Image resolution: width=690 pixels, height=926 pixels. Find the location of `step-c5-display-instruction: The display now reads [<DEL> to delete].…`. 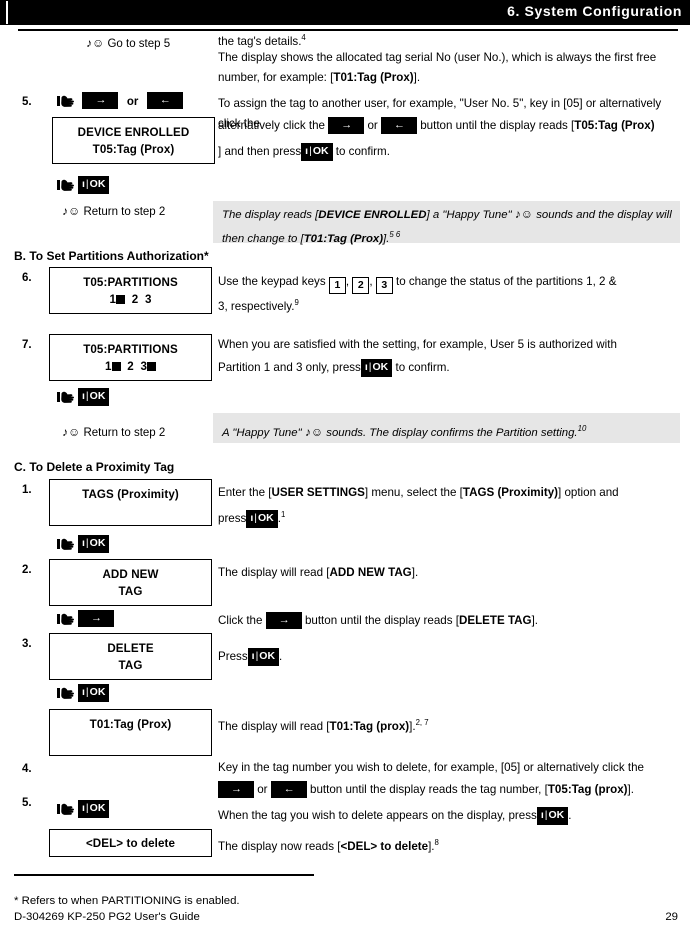

step-c5-display-instruction: The display now reads [<DEL> to delete].… is located at coordinates (453, 845).